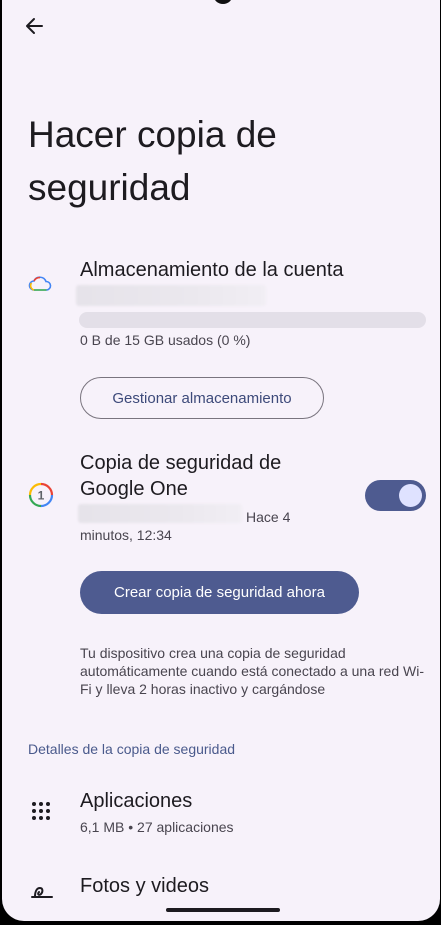 The width and height of the screenshot is (441, 925). Describe the element at coordinates (223, 910) in the screenshot. I see `home-indicator` at that location.